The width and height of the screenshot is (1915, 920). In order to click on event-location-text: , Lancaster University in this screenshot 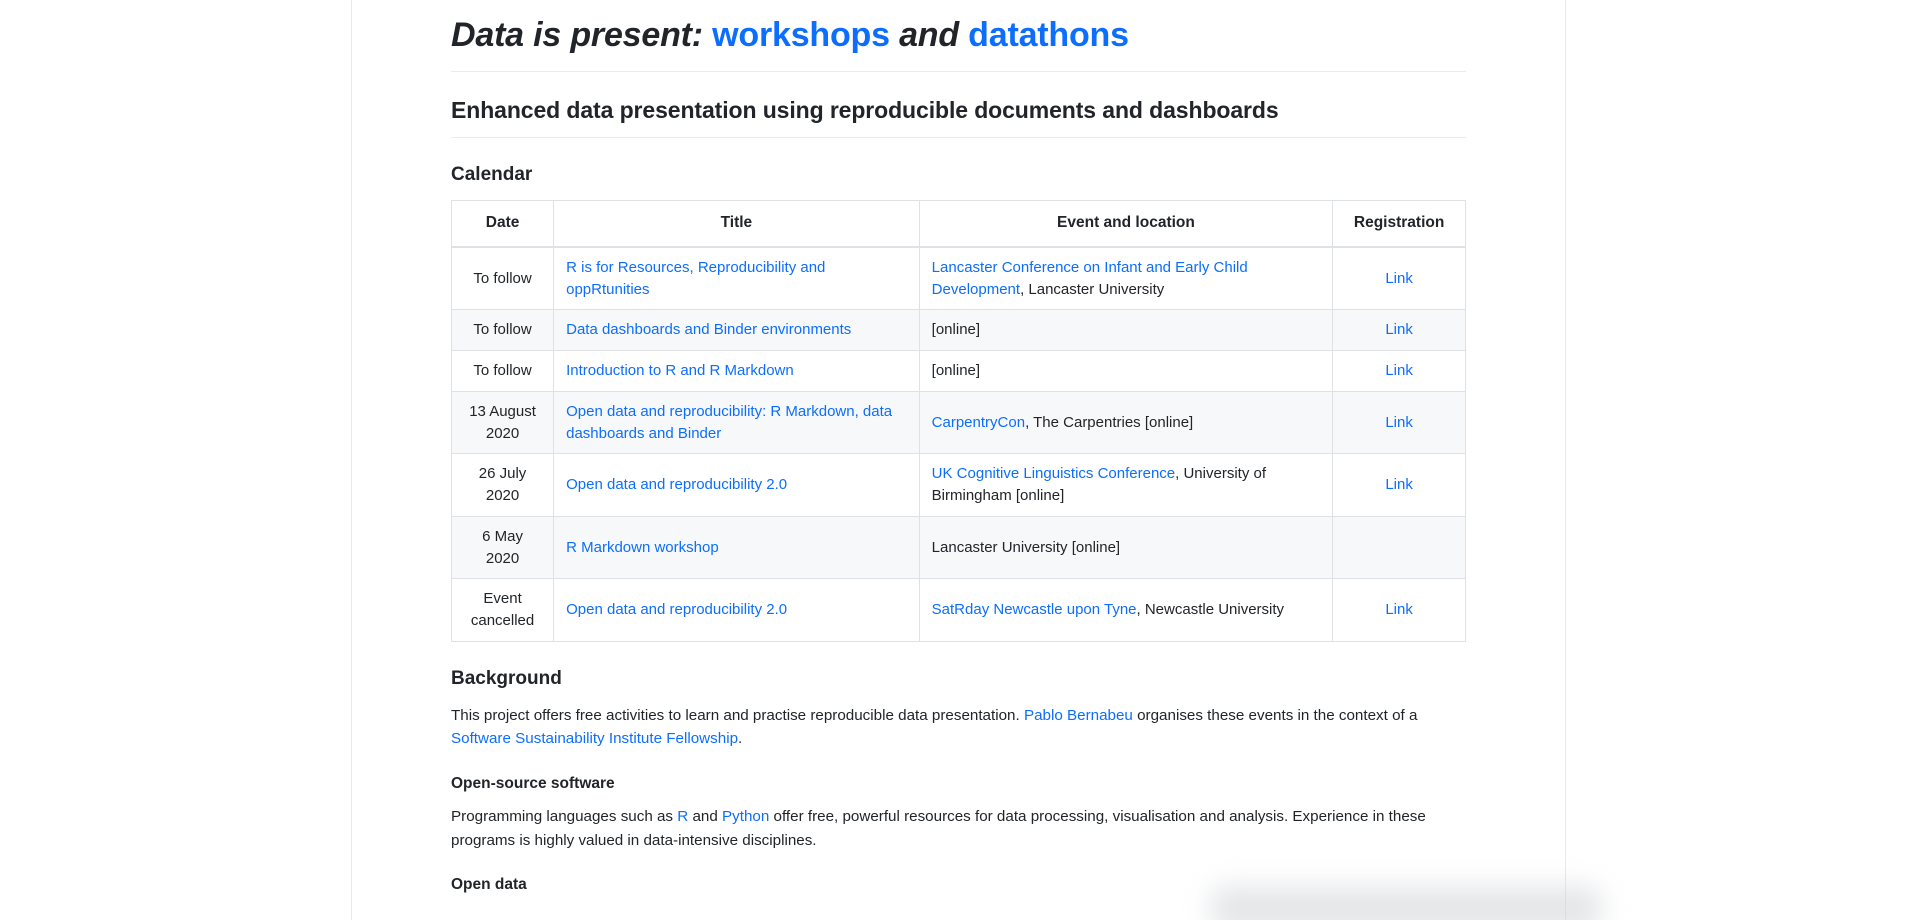, I will do `click(1092, 289)`.